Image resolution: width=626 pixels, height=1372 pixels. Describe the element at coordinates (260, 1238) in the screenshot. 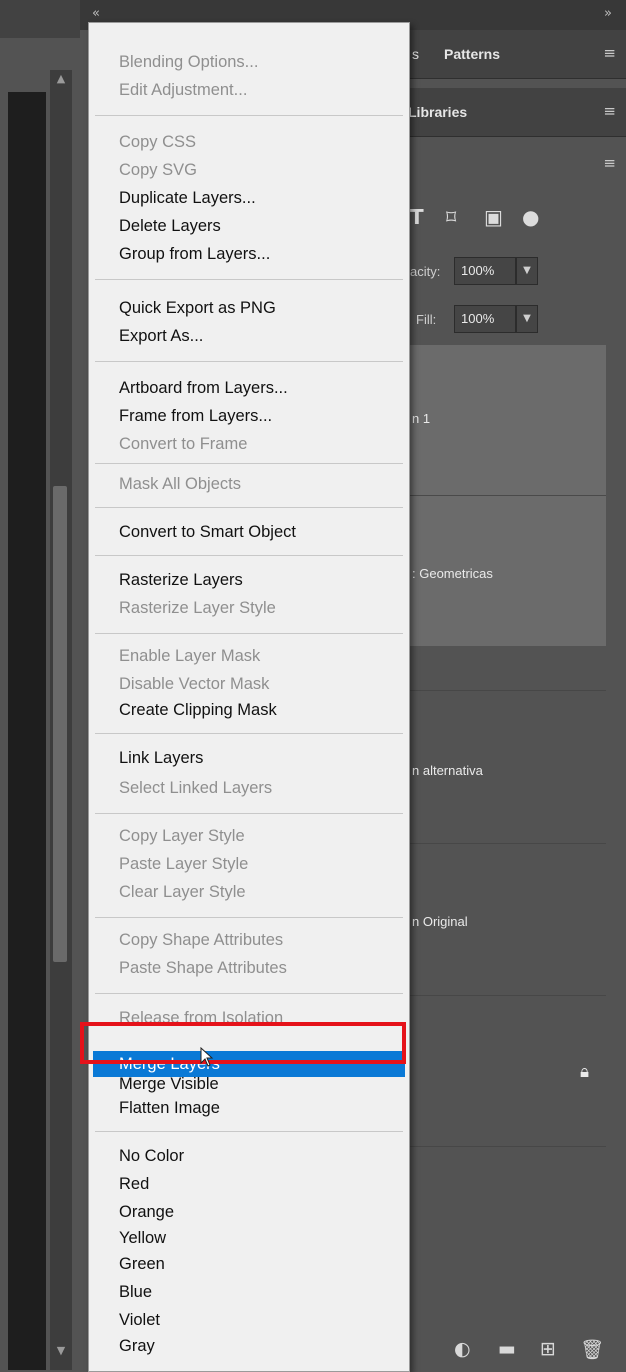

I see `menu-item-color-yellow: Yellow` at that location.